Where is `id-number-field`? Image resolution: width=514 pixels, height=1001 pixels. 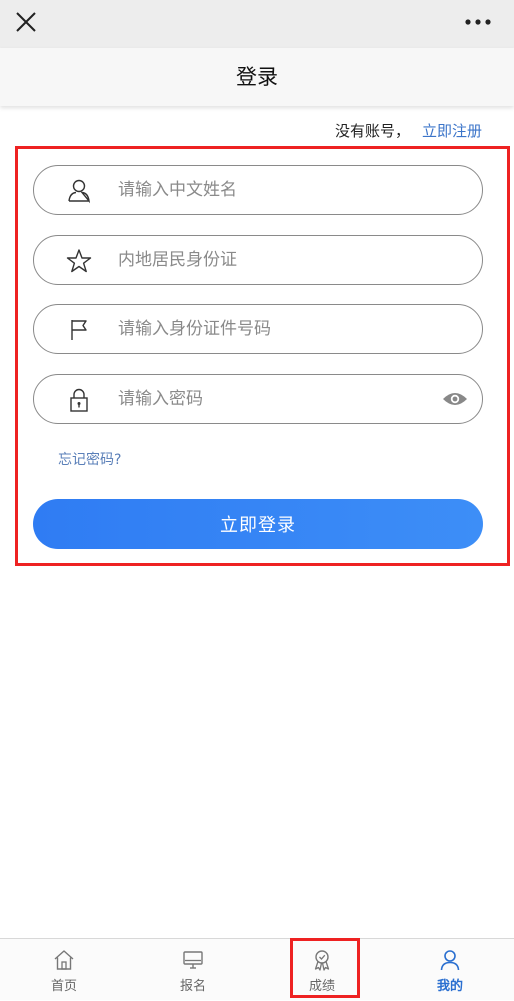
id-number-field is located at coordinates (258, 329).